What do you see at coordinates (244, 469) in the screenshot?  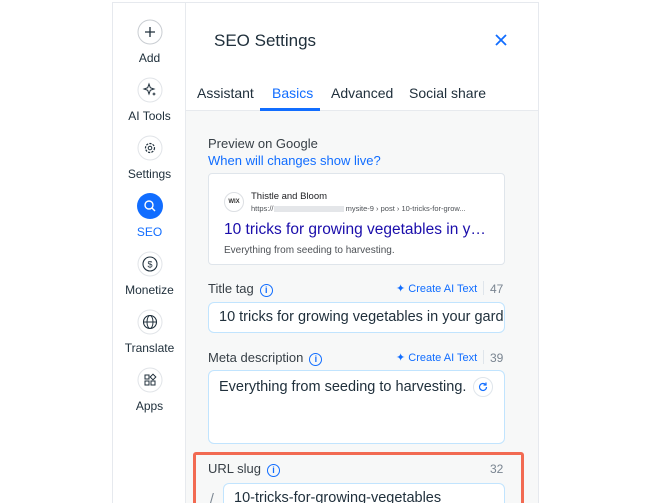 I see `url-slug-label: URL slug i` at bounding box center [244, 469].